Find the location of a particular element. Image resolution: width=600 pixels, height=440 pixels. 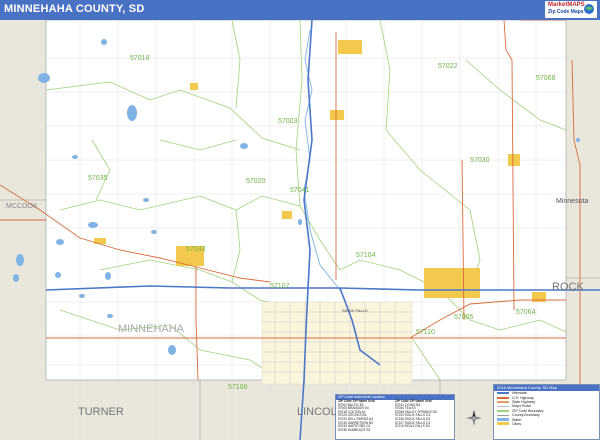

zip-label: 57068 is located at coordinates (546, 78).